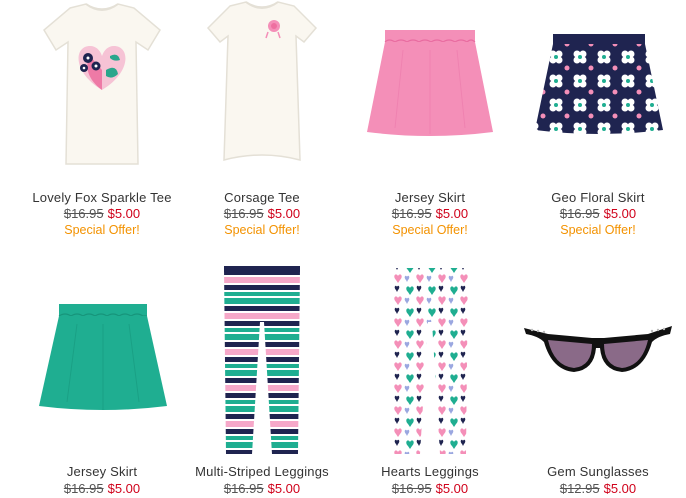 The image size is (686, 498). Describe the element at coordinates (595, 471) in the screenshot. I see `product-name: Gem Sunglasses` at that location.